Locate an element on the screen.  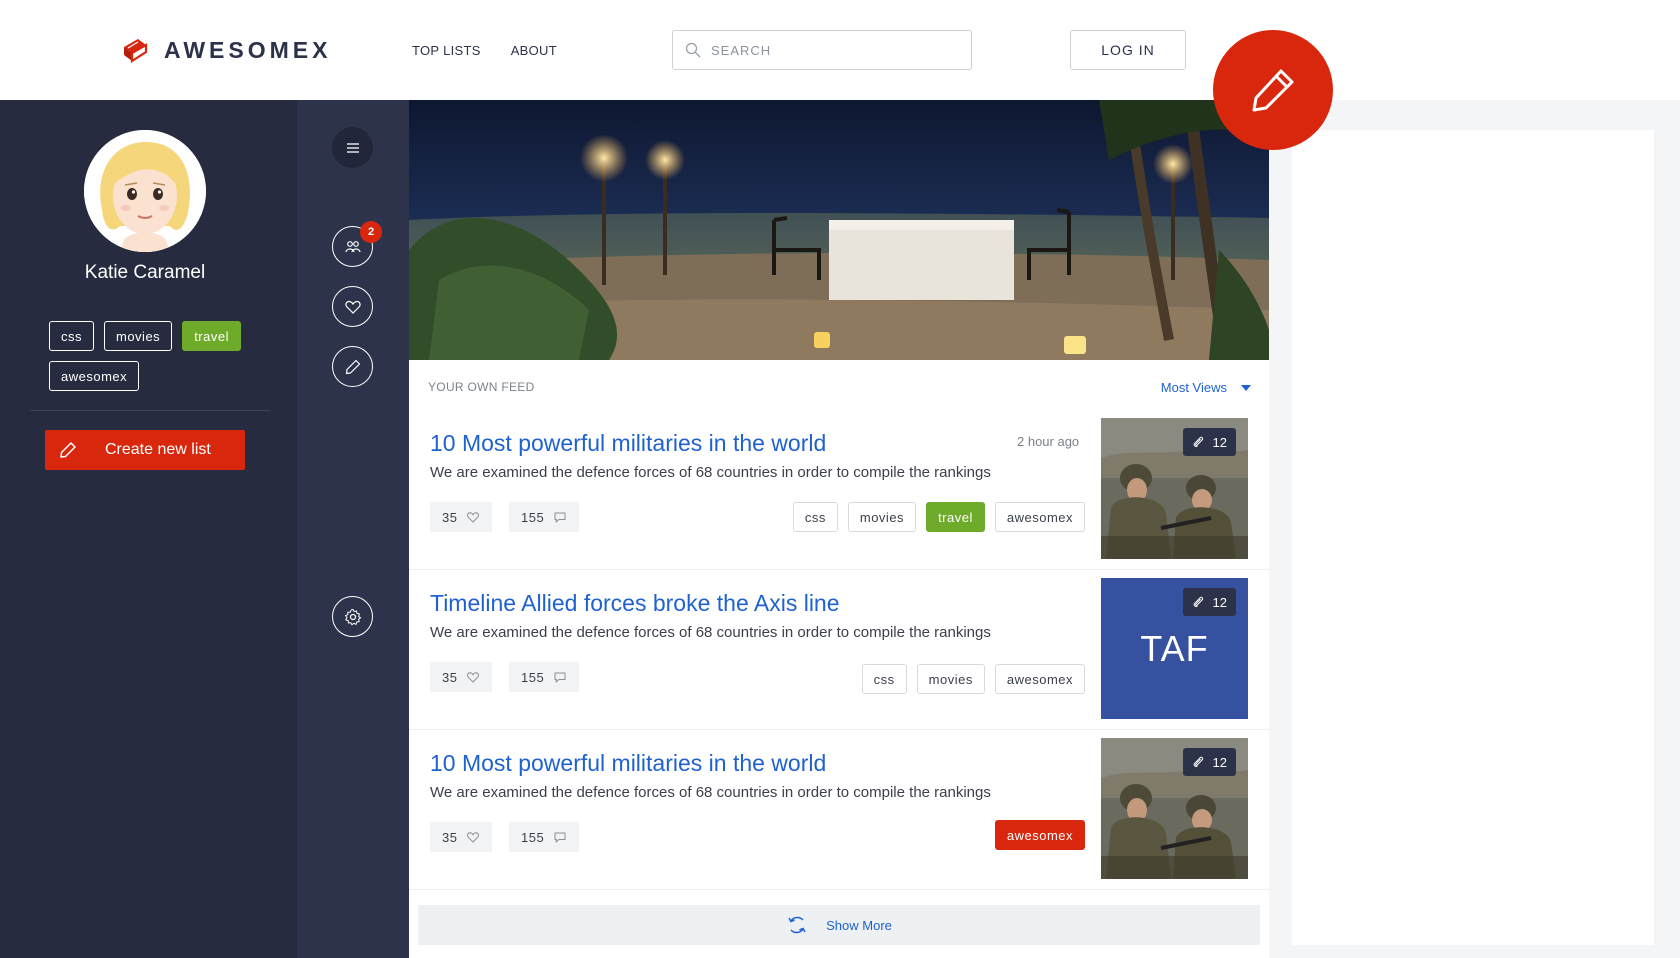
post-tag-highlight: awesomex is located at coordinates (1039, 835).